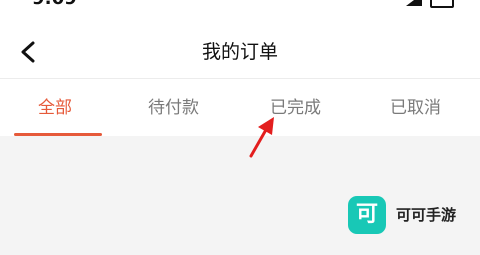  Describe the element at coordinates (54, 4) in the screenshot. I see `status-time-cropped: 9:09` at that location.